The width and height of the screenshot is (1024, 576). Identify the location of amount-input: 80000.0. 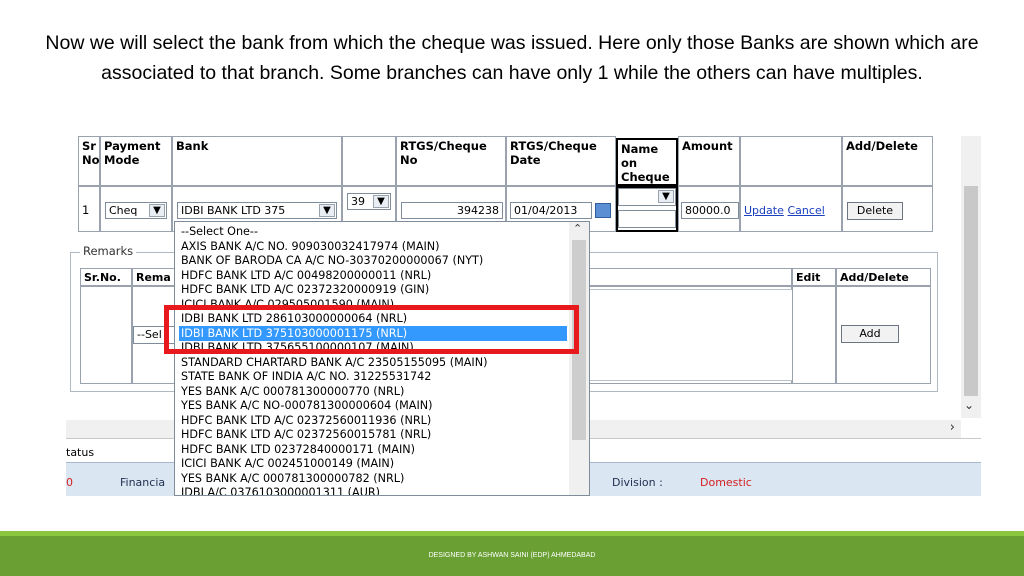
(710, 210).